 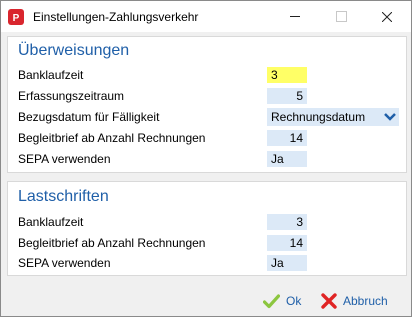 I want to click on abbruch-button: Abbruch, so click(x=354, y=301).